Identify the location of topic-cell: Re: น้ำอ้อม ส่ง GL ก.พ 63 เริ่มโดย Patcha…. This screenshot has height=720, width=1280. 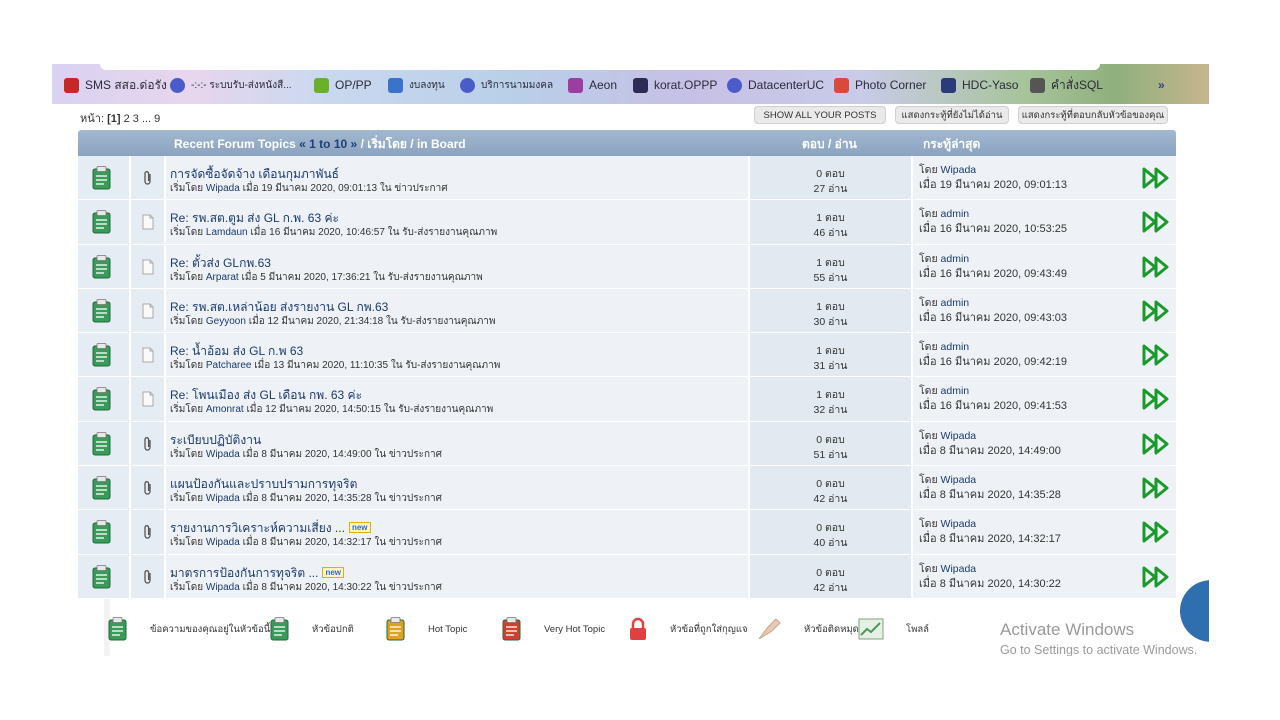
(498, 355).